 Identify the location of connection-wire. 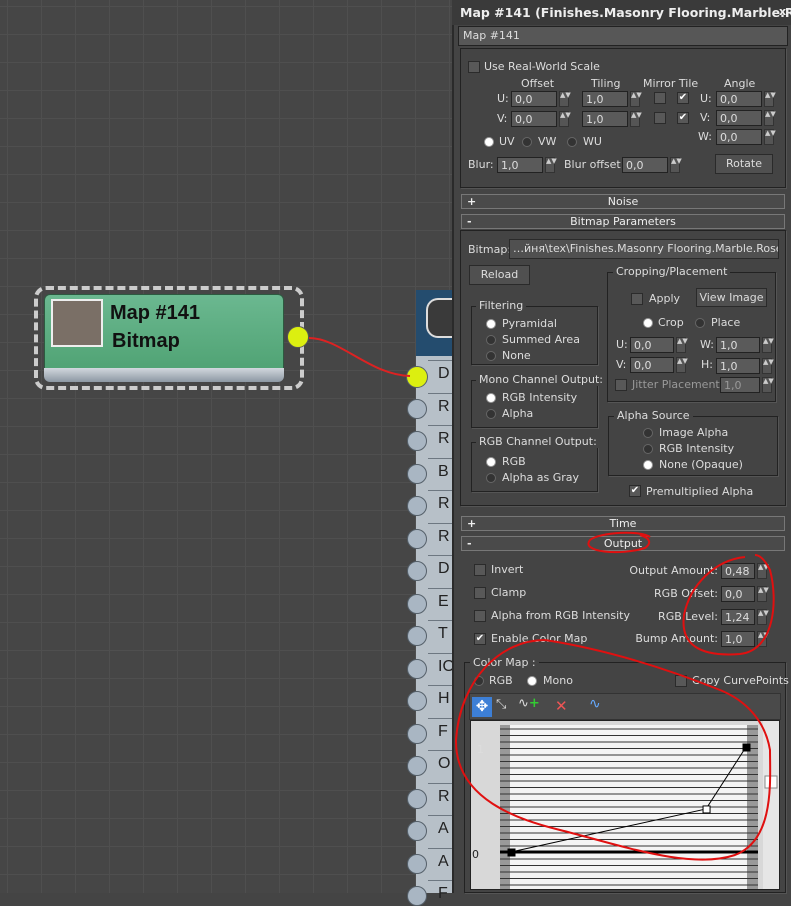
(359, 357).